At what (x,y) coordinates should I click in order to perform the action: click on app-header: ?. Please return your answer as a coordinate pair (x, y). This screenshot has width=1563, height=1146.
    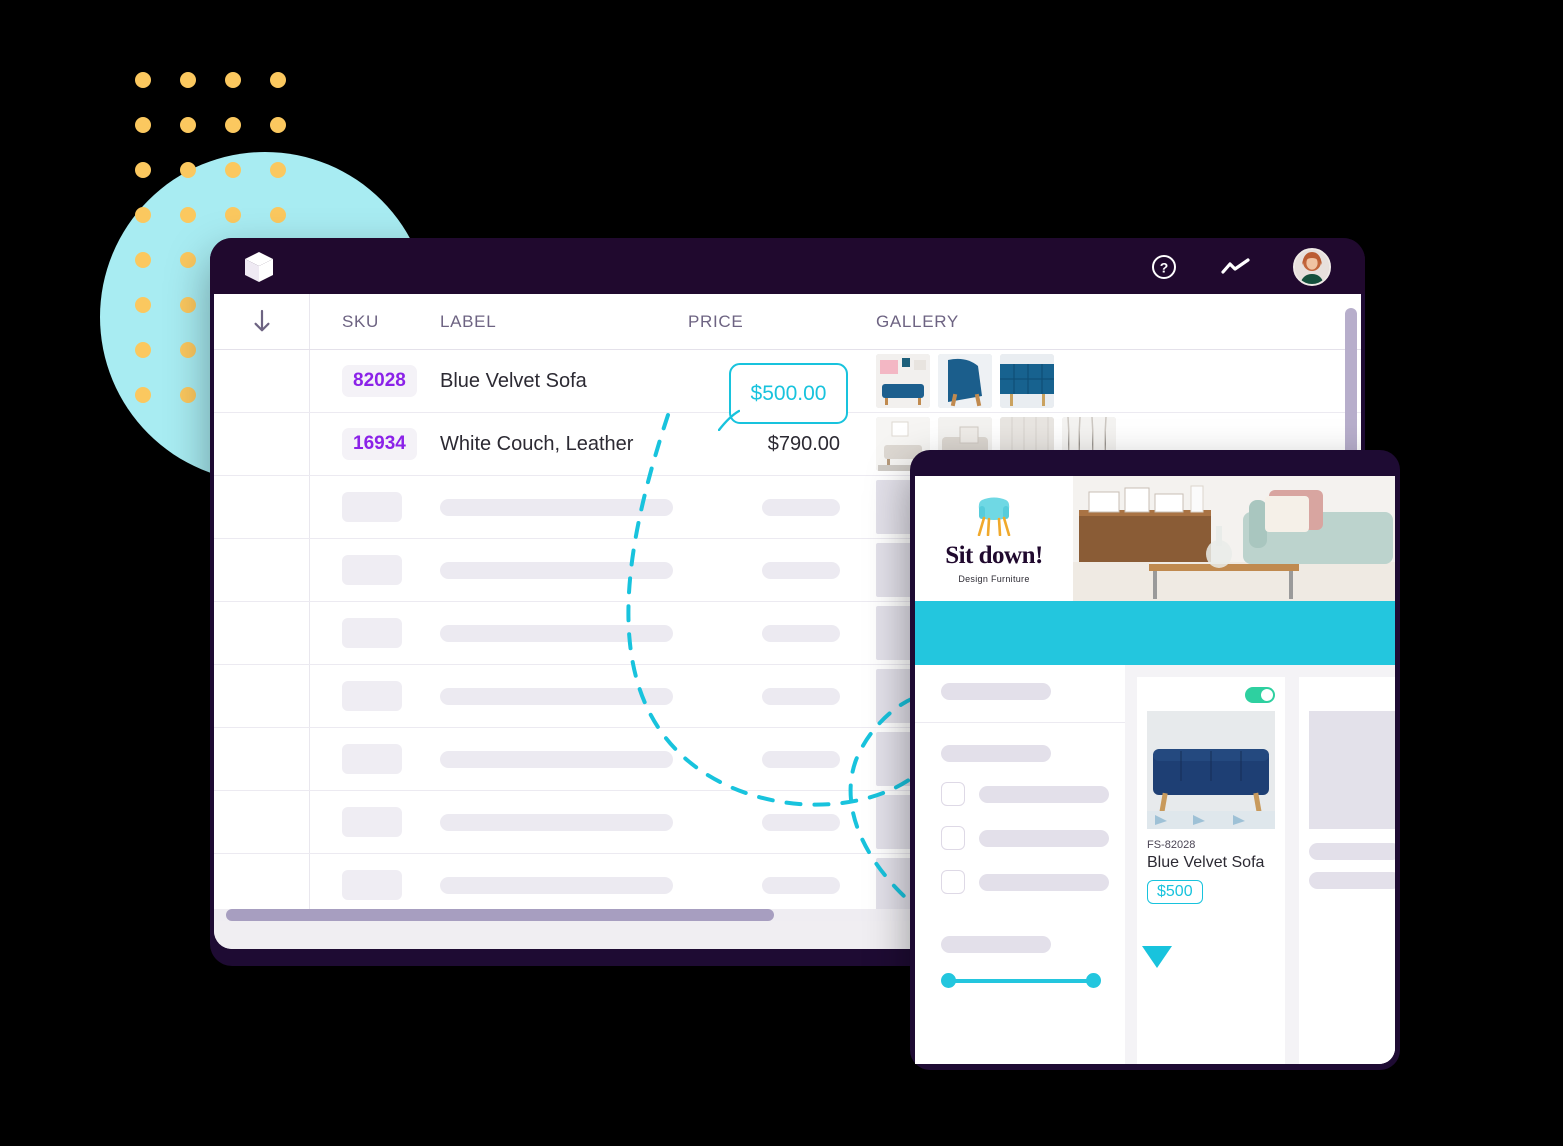
    Looking at the image, I should click on (787, 266).